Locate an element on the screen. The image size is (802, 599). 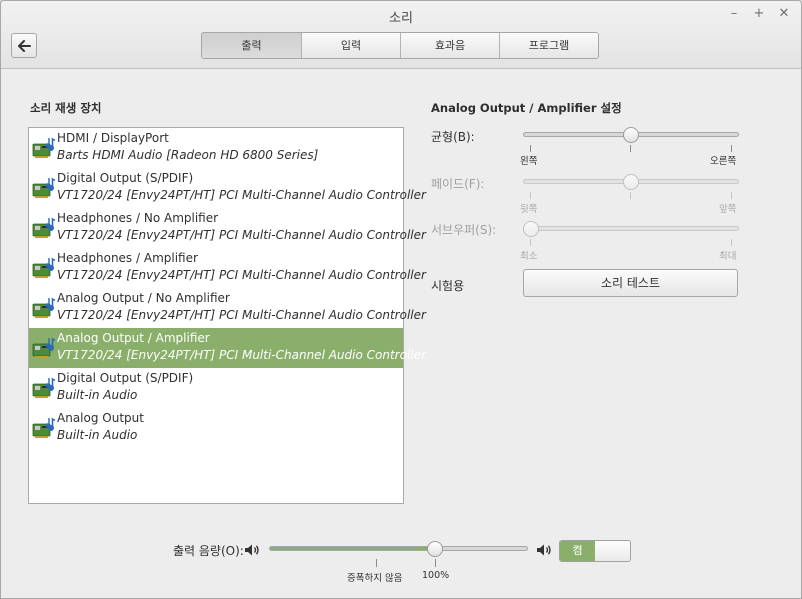
balance-slider-handle is located at coordinates (631, 135).